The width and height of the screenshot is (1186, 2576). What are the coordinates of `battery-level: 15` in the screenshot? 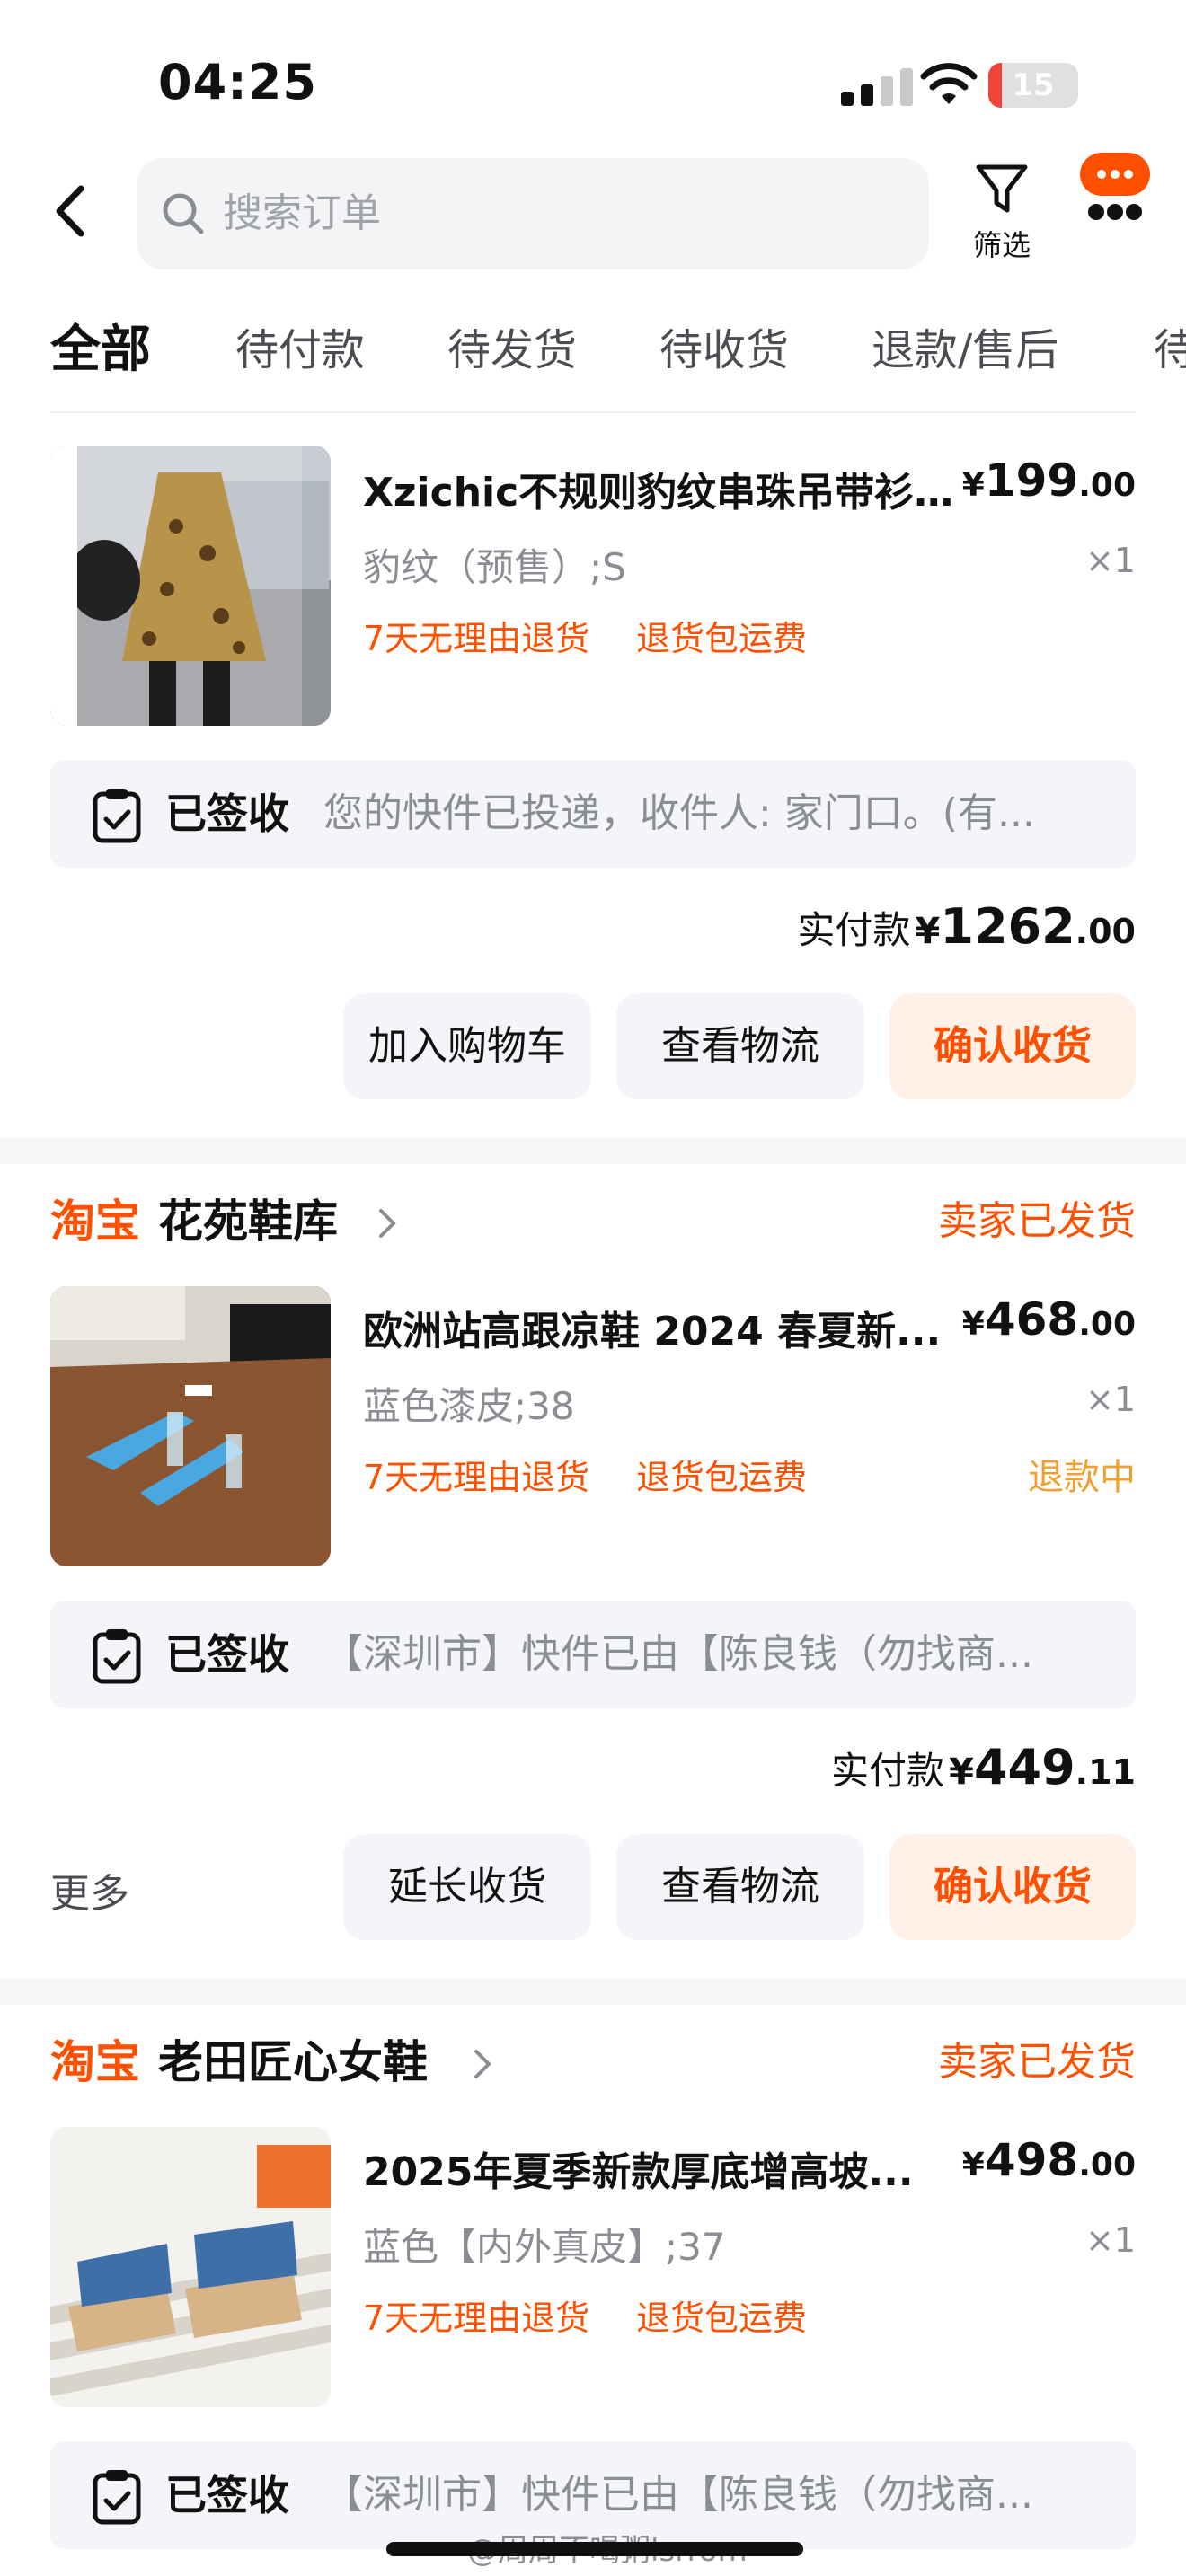 It's located at (1033, 85).